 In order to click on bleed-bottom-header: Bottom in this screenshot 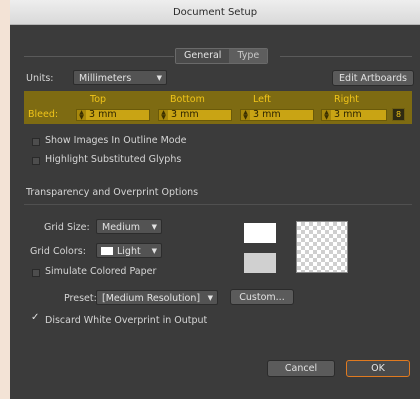, I will do `click(187, 99)`.